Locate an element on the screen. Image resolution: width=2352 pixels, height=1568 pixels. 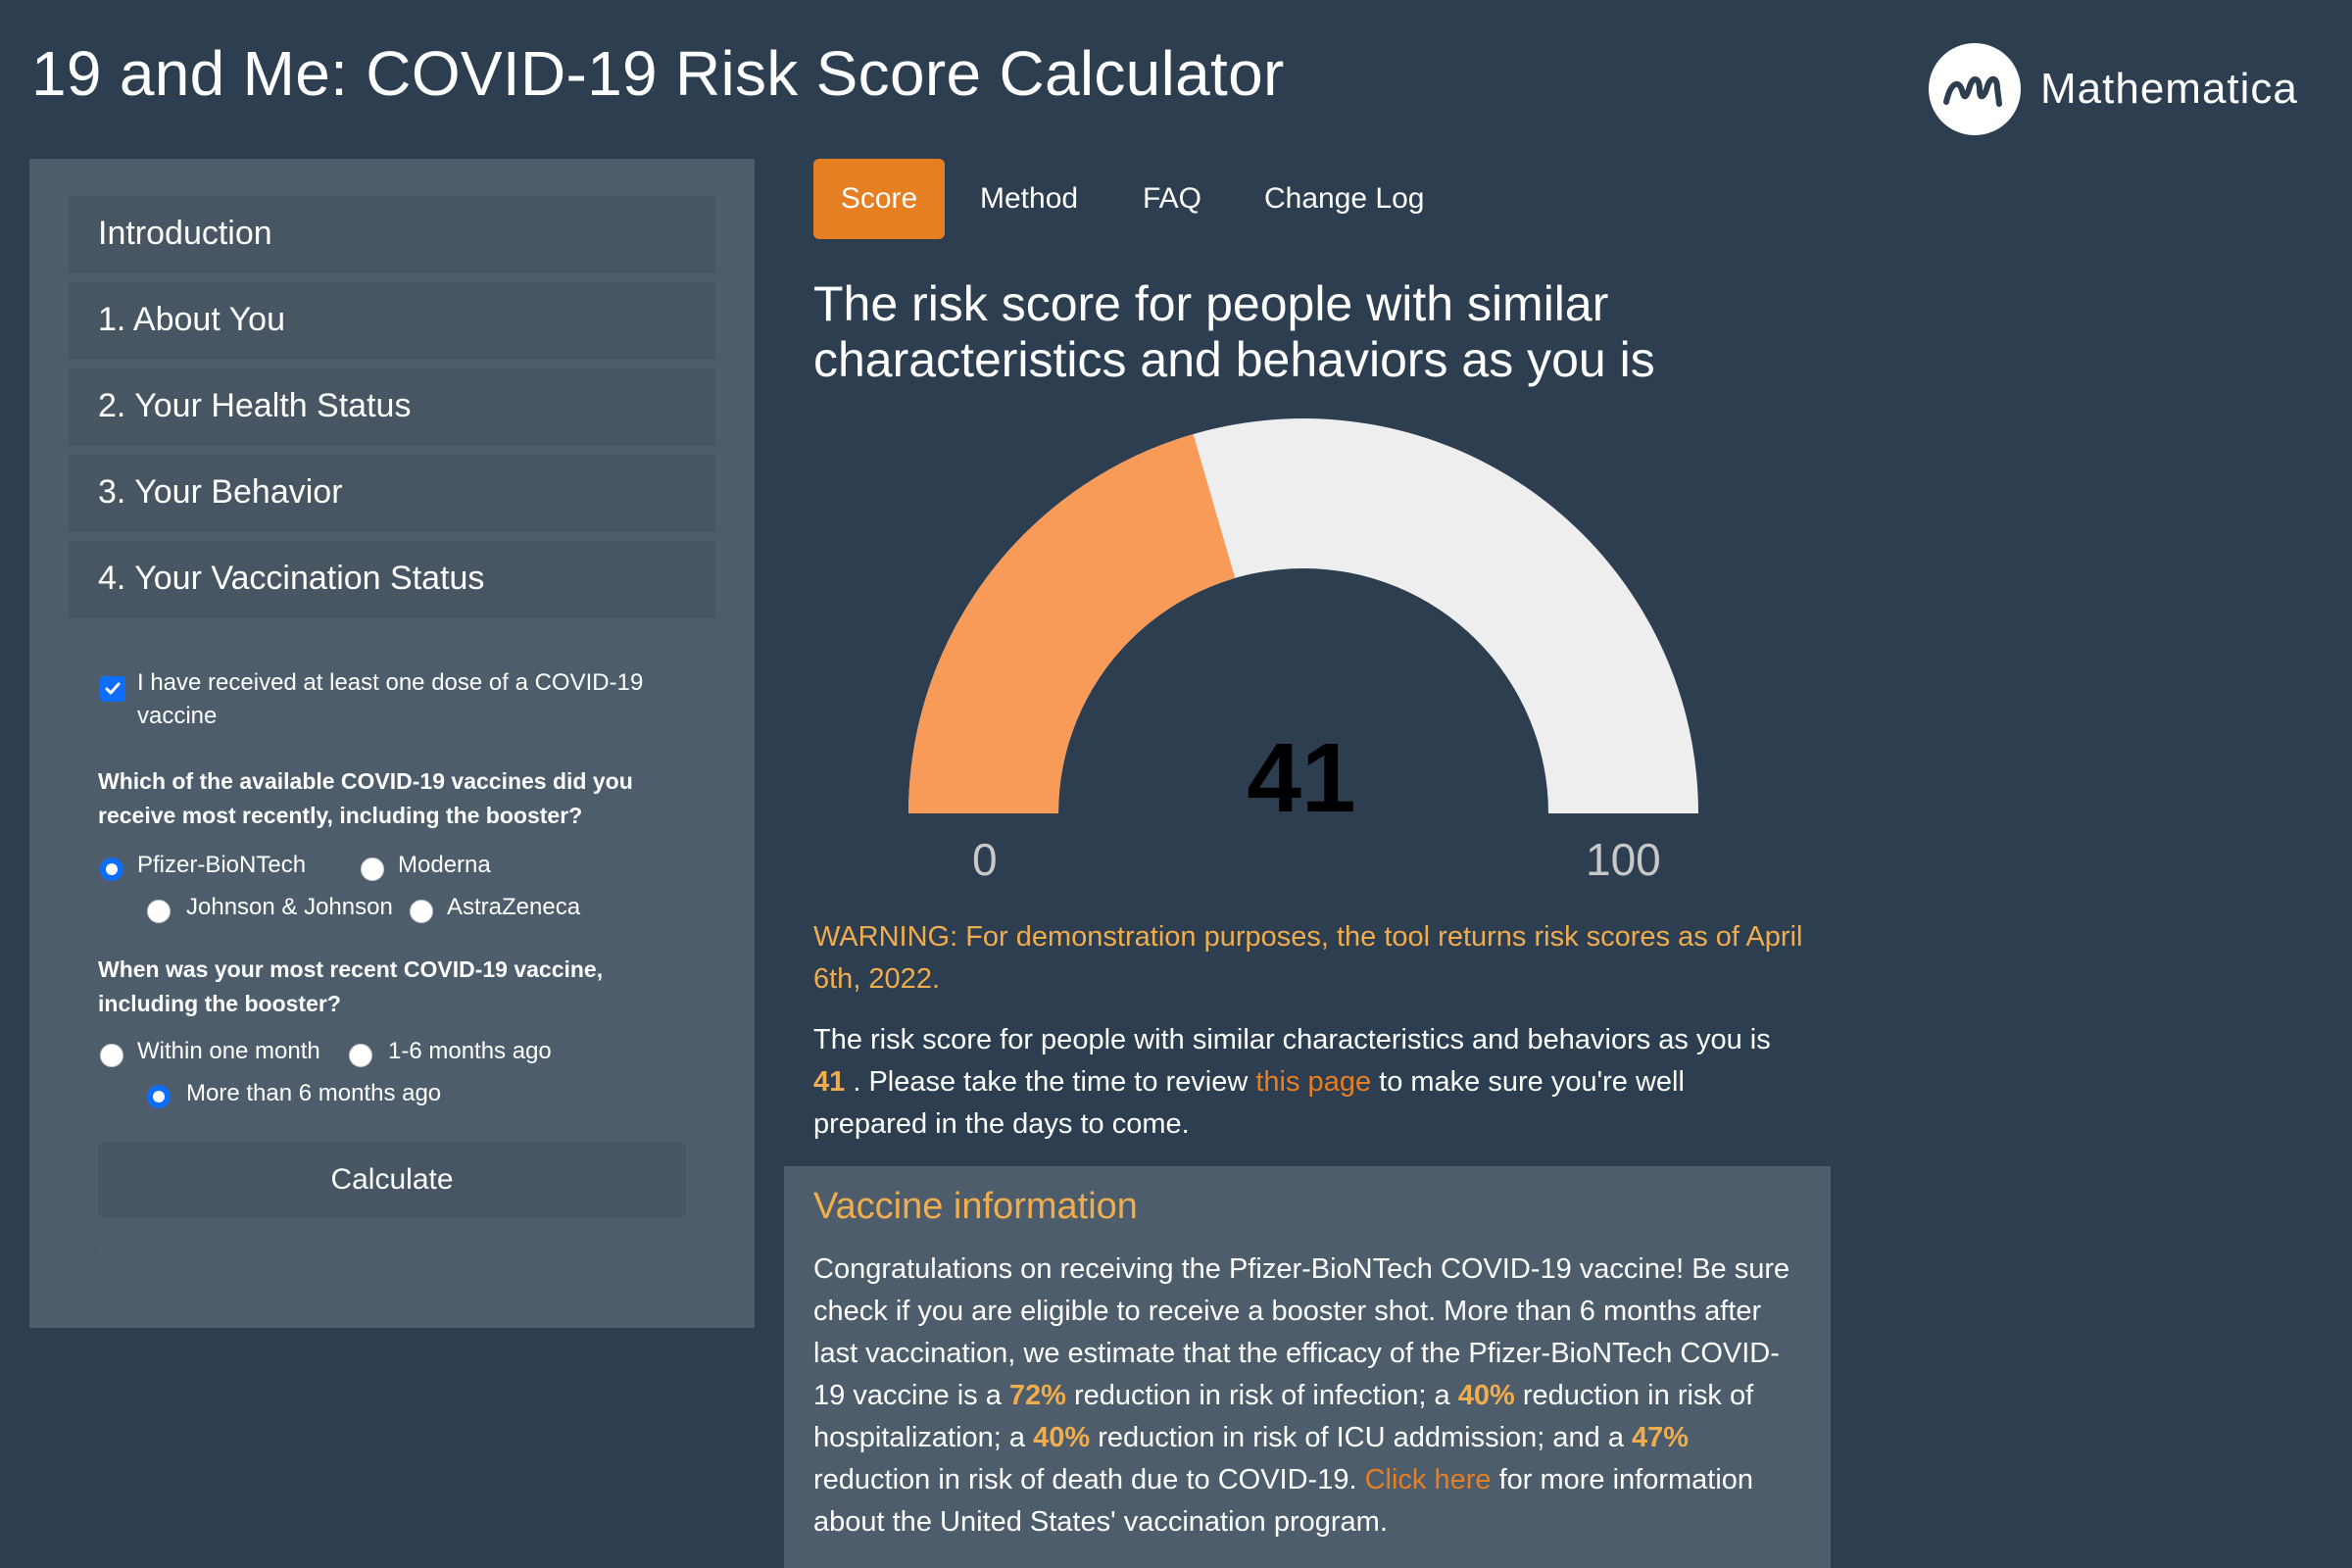
sidebar-item-vaccination-status: 4. Your Vaccination Status is located at coordinates (392, 579).